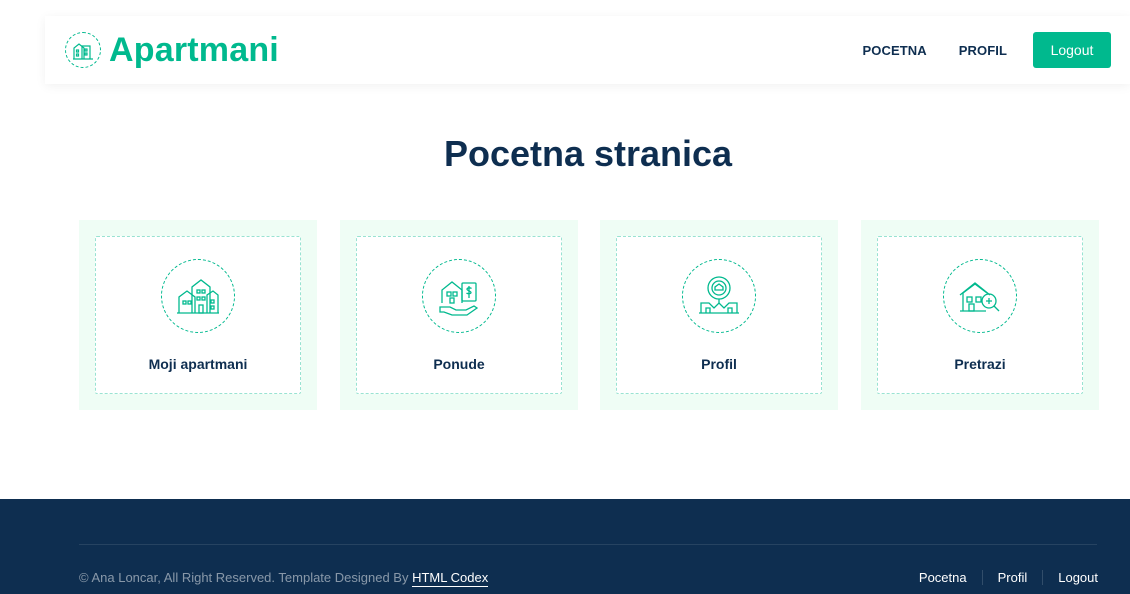 This screenshot has height=594, width=1130. I want to click on credit-link: HTML Codex, so click(450, 578).